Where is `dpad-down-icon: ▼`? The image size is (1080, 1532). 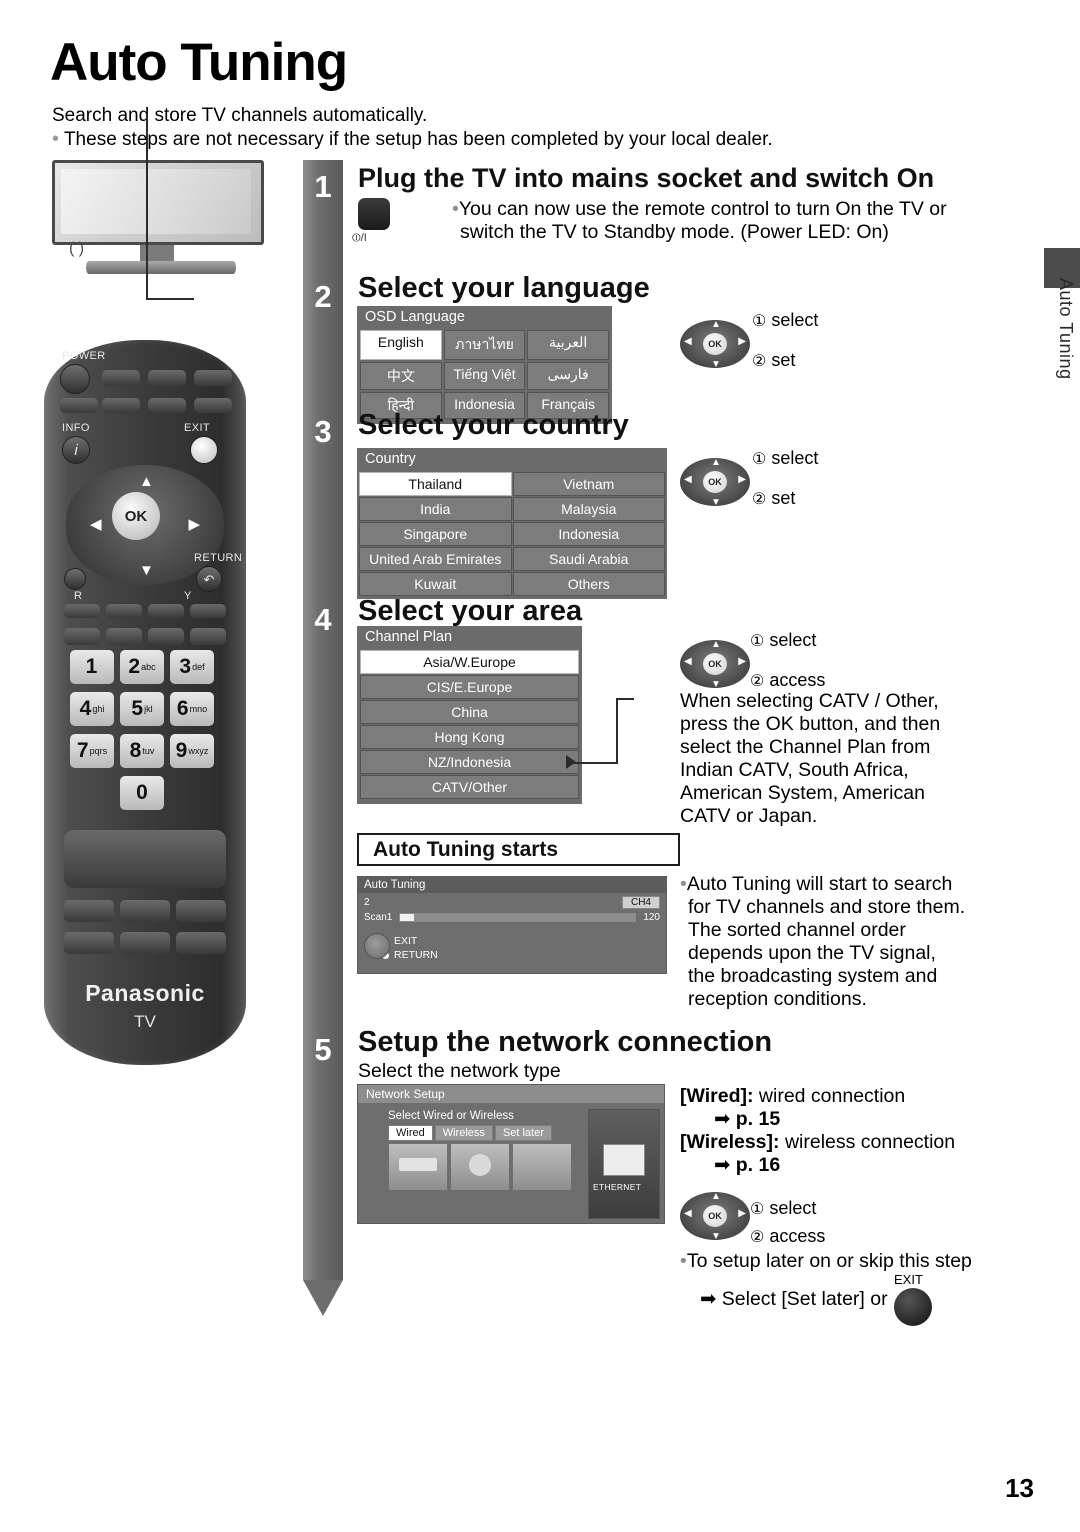
dpad-down-icon: ▼ is located at coordinates (146, 570).